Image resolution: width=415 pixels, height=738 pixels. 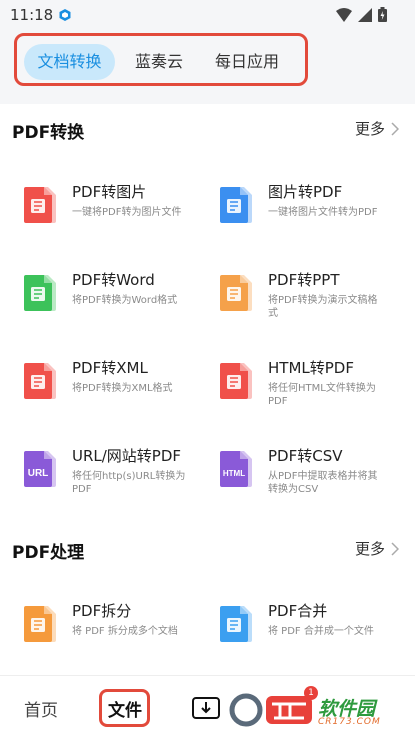 What do you see at coordinates (122, 388) in the screenshot?
I see `tool-item-description: 将PDF转换为XML格式` at bounding box center [122, 388].